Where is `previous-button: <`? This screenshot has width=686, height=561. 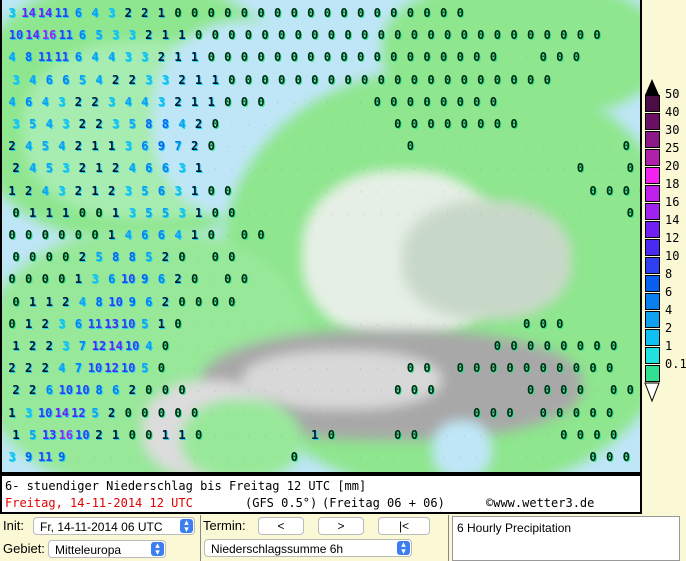
previous-button: < is located at coordinates (281, 526).